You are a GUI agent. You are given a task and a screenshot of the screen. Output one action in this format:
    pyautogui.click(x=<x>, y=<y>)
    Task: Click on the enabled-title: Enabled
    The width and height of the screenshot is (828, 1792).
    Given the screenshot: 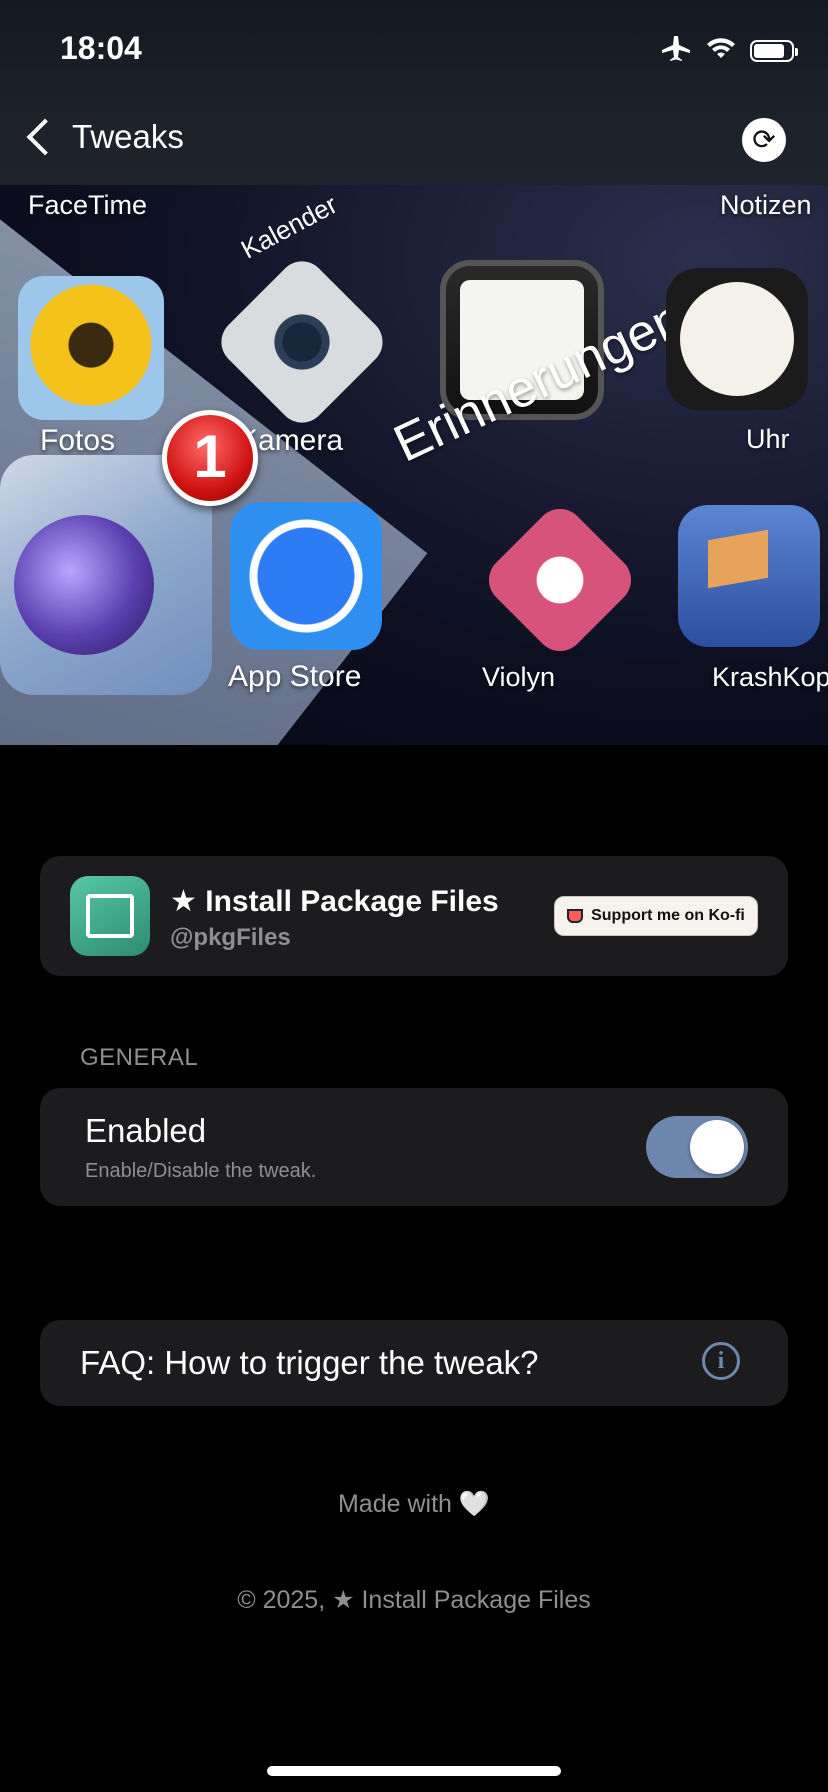 What is the action you would take?
    pyautogui.click(x=146, y=1130)
    